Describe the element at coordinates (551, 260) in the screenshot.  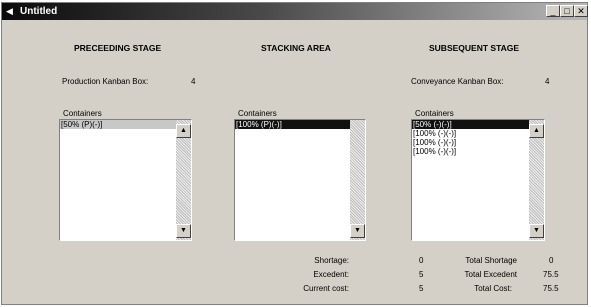
I see `total-shortage-value: 0` at that location.